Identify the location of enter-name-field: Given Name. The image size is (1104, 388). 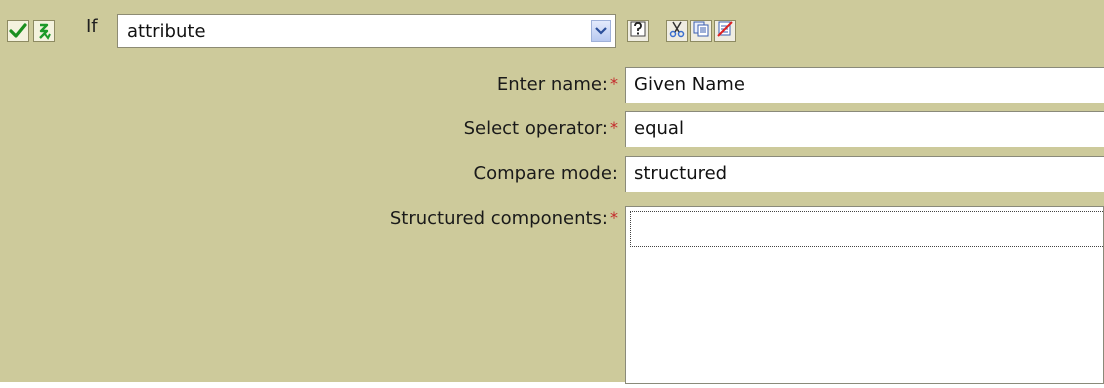
(864, 85).